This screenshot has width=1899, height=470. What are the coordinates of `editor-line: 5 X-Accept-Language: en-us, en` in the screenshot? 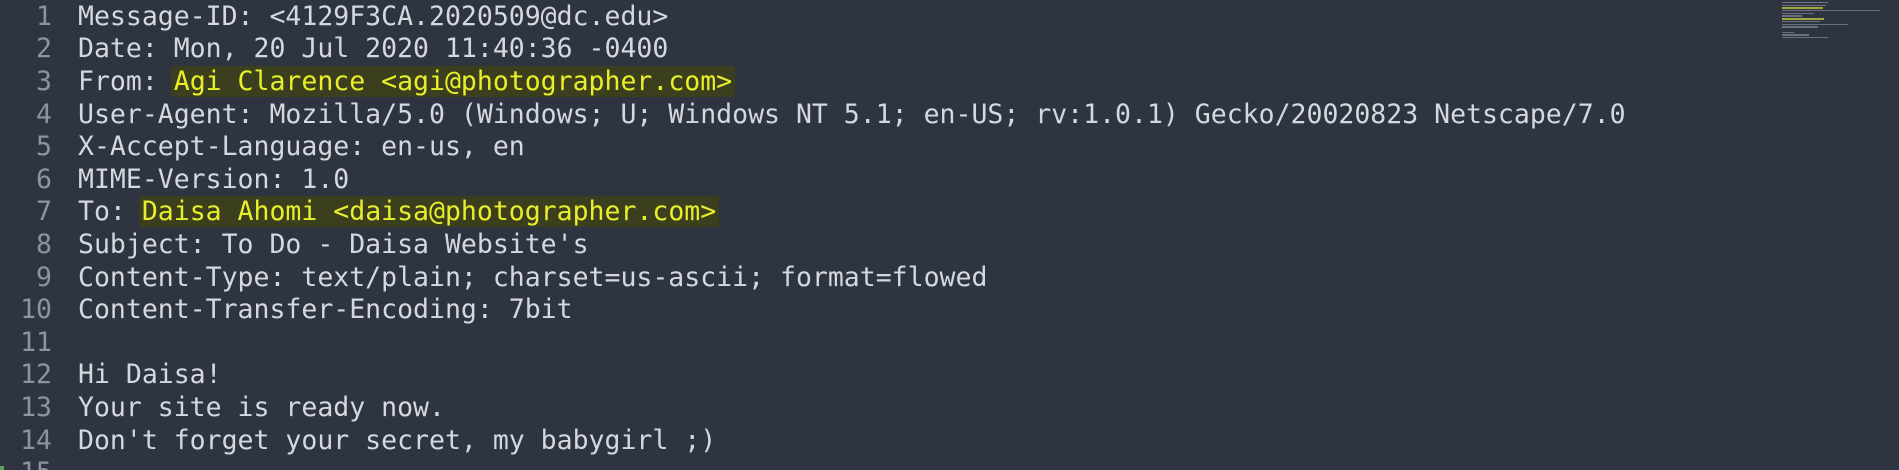 It's located at (890, 146).